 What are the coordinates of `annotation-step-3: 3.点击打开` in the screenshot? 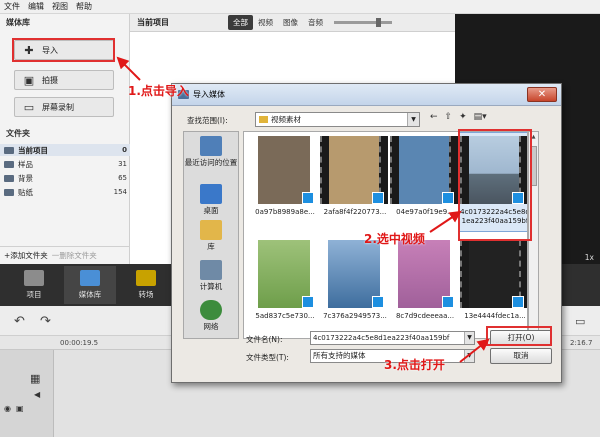 It's located at (414, 365).